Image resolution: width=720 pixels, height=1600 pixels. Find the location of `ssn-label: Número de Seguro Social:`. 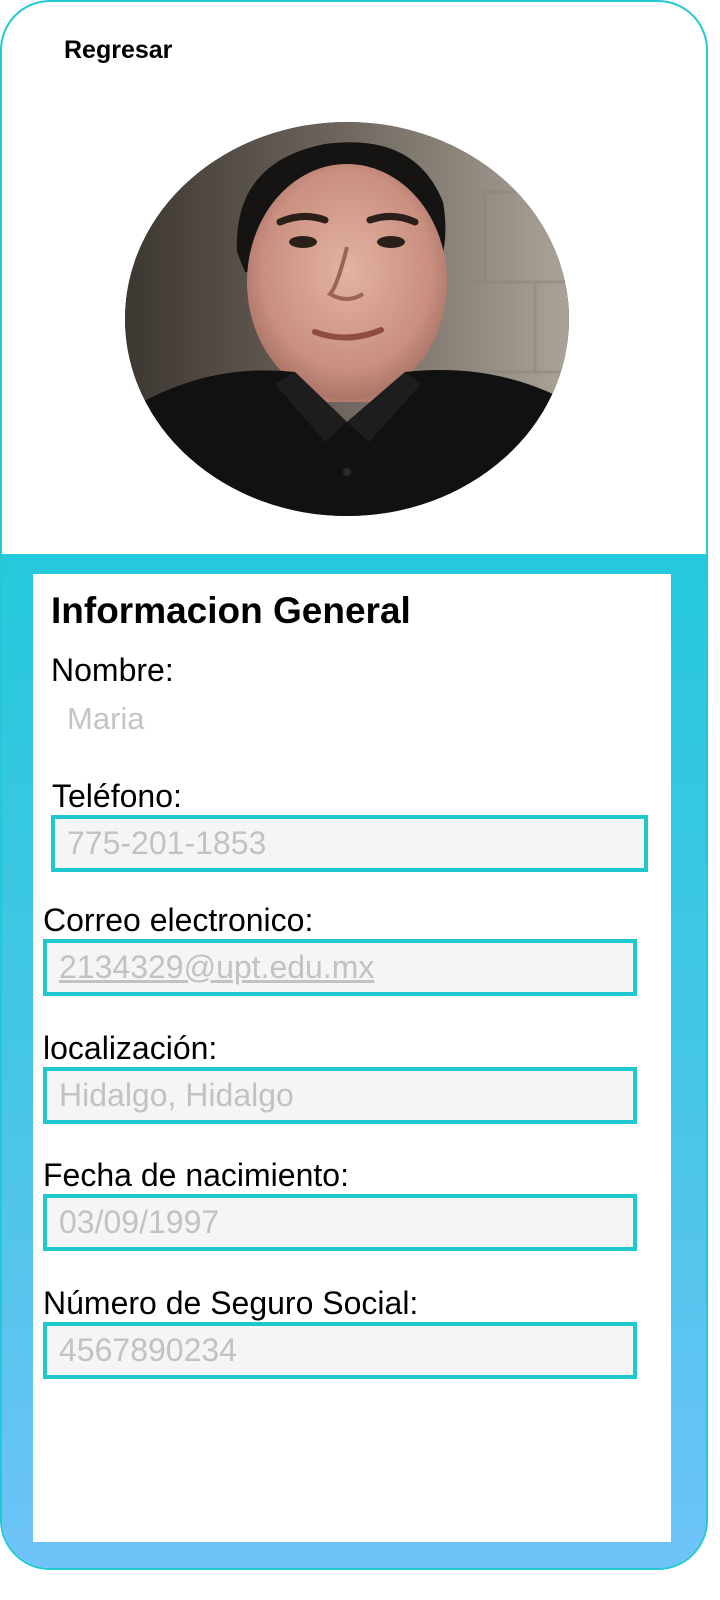

ssn-label: Número de Seguro Social: is located at coordinates (231, 1303).